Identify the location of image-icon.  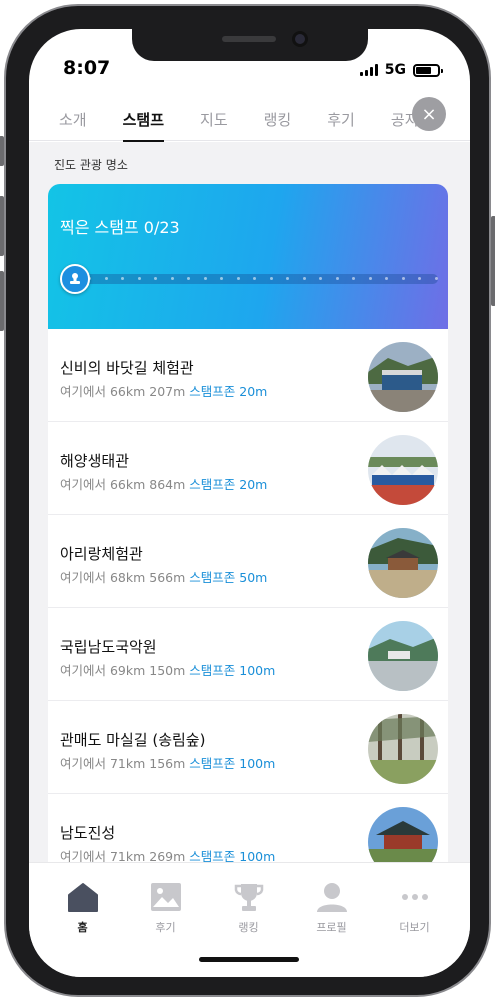
(165, 897).